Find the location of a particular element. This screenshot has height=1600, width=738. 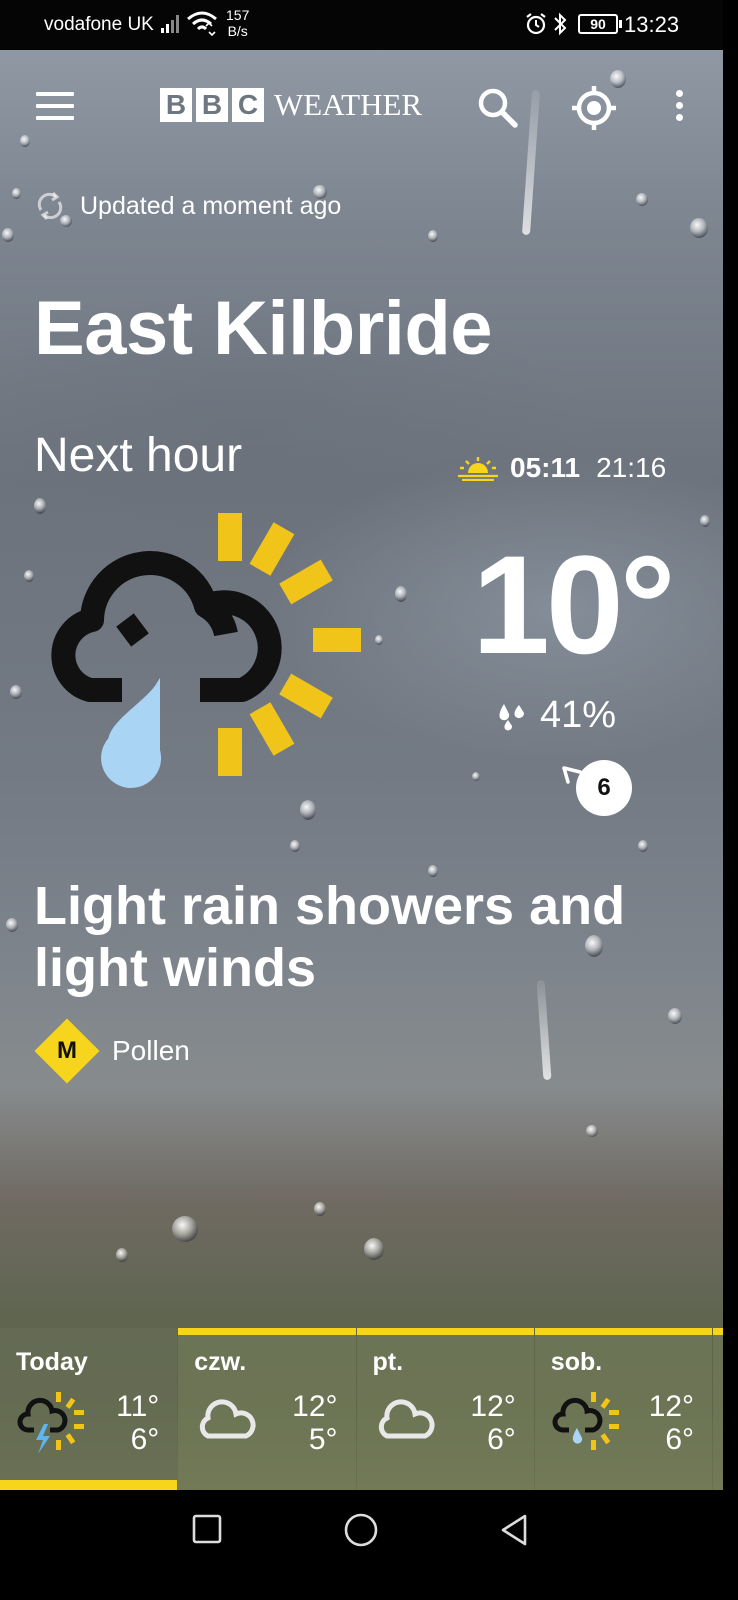

logo-letter: C is located at coordinates (248, 105).